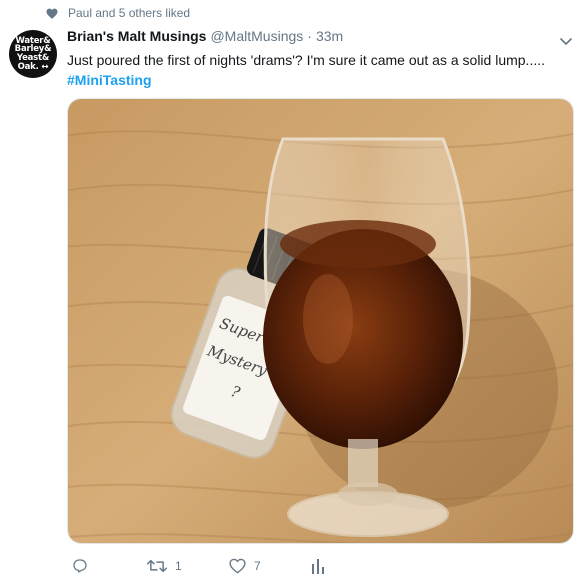  Describe the element at coordinates (318, 566) in the screenshot. I see `analytics-icon` at that location.